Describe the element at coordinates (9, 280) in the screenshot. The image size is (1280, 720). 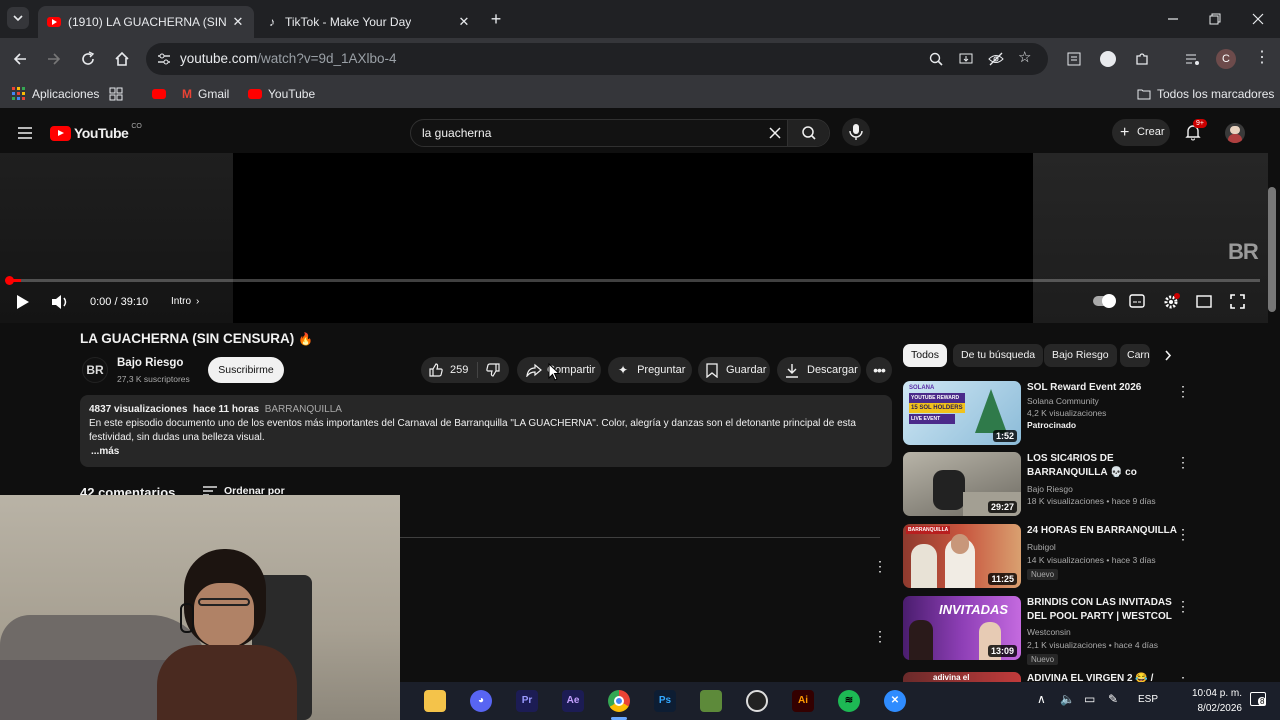
I see `progress-scrubber` at that location.